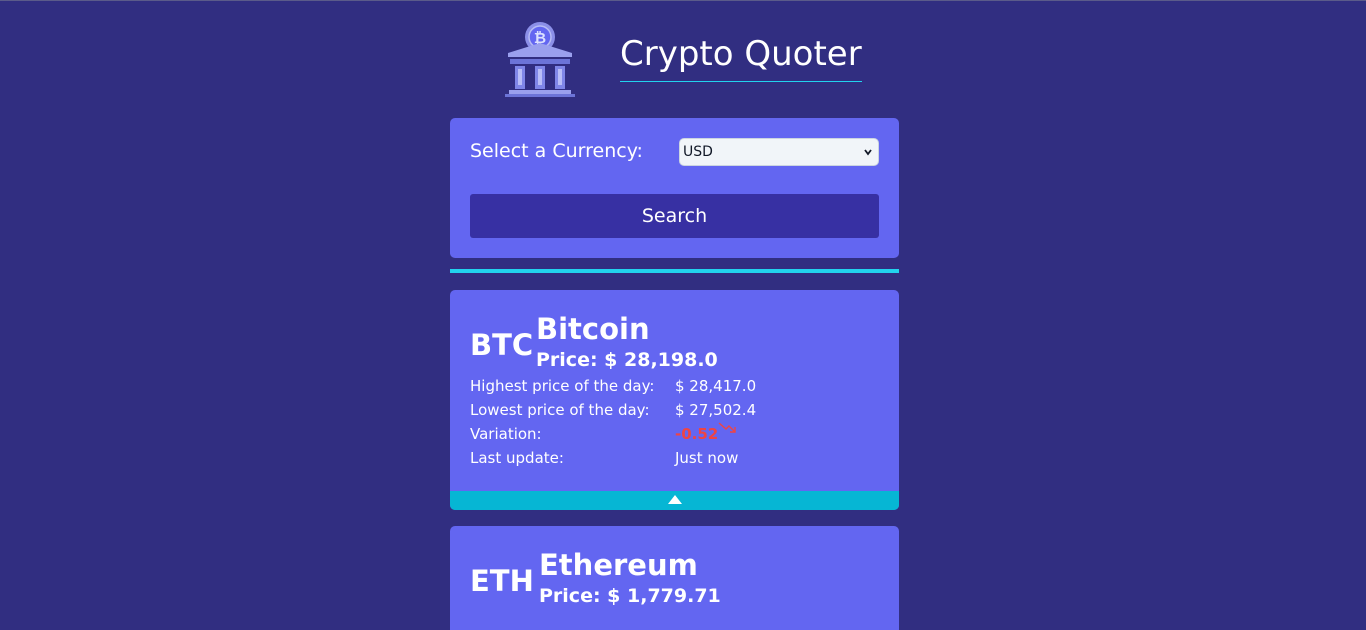 The image size is (1366, 630). I want to click on app-header: ₿ Crypto Quoter, so click(682, 59).